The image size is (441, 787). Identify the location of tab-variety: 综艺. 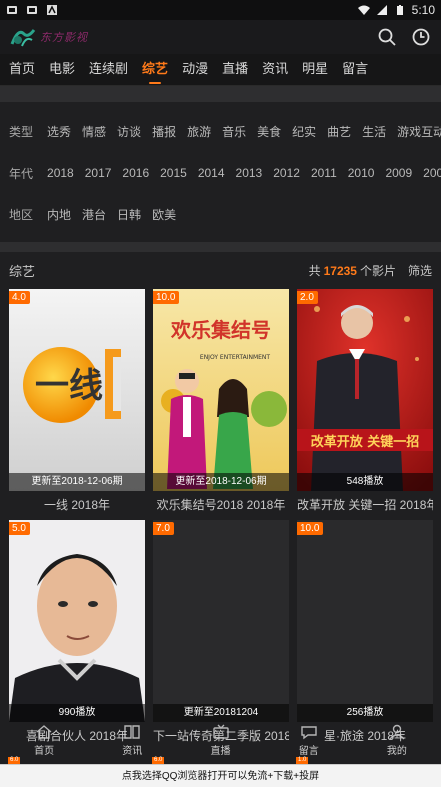
(155, 70).